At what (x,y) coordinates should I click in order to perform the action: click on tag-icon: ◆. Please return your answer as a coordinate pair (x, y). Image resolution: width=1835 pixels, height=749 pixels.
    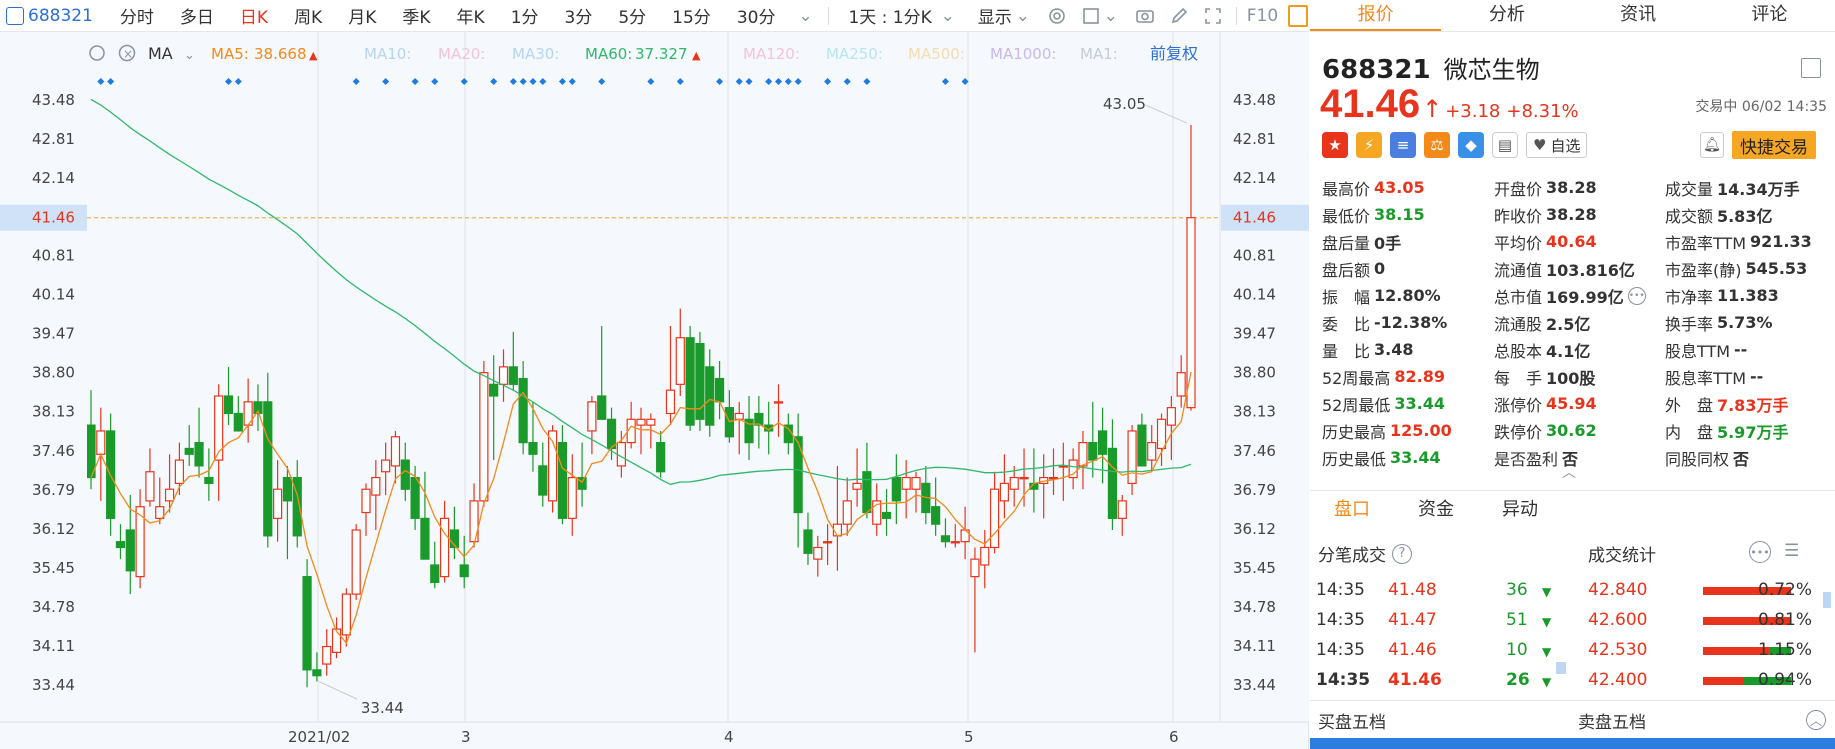
    Looking at the image, I should click on (1471, 145).